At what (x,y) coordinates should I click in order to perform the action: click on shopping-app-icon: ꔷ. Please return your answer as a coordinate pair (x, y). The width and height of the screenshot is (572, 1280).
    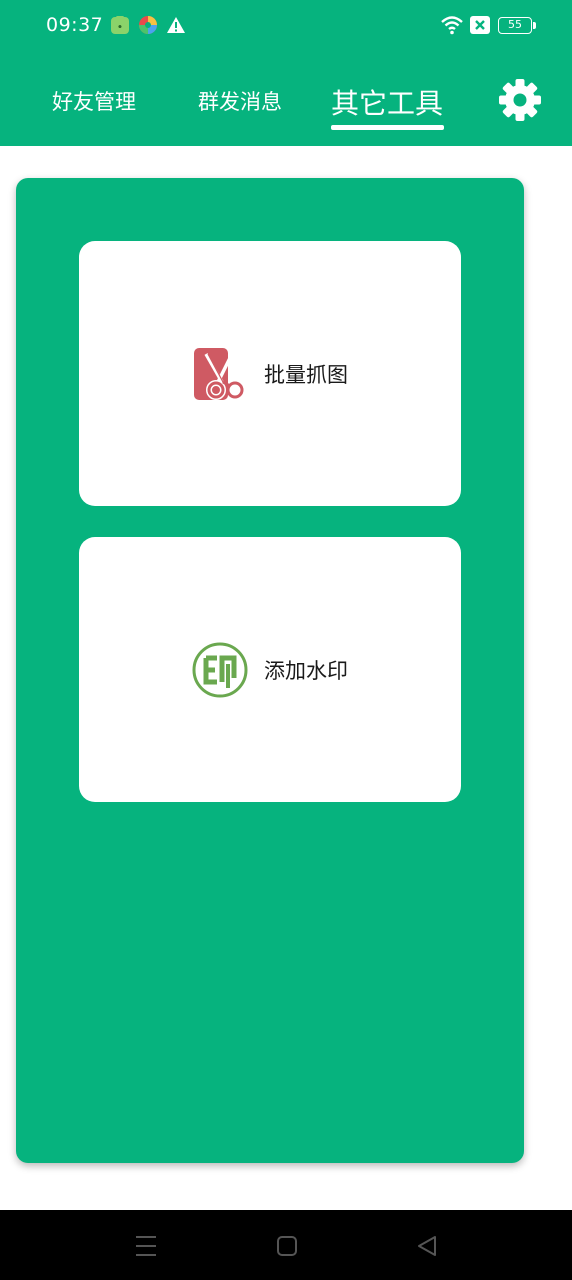
    Looking at the image, I should click on (120, 25).